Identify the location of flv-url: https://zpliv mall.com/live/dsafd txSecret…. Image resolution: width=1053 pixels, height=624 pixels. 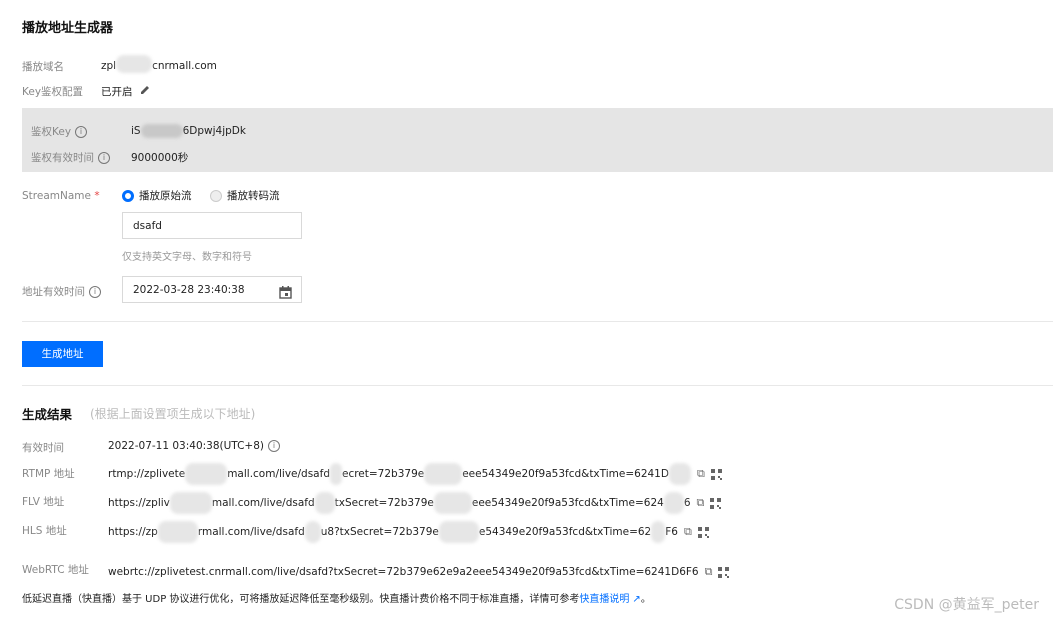
(415, 503).